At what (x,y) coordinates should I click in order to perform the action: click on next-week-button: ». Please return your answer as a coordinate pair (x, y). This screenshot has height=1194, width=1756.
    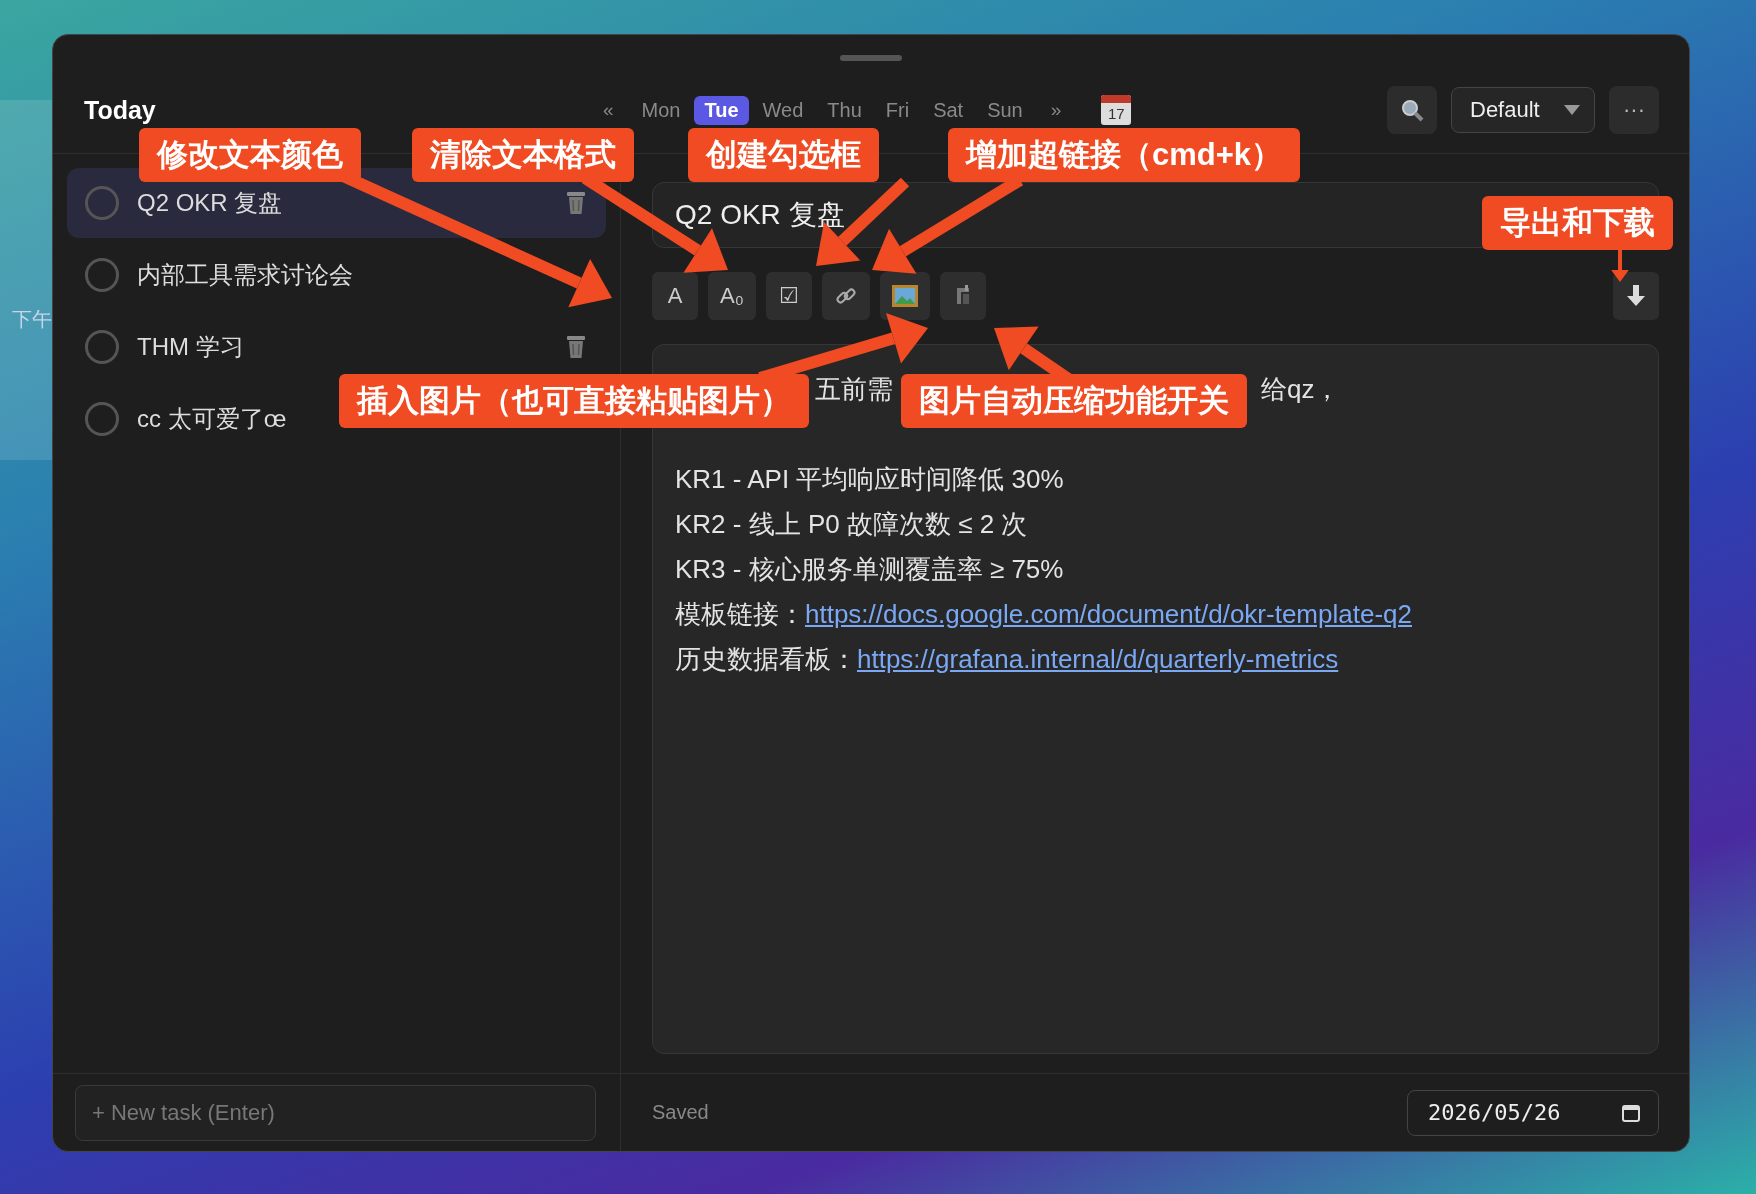
    Looking at the image, I should click on (1056, 110).